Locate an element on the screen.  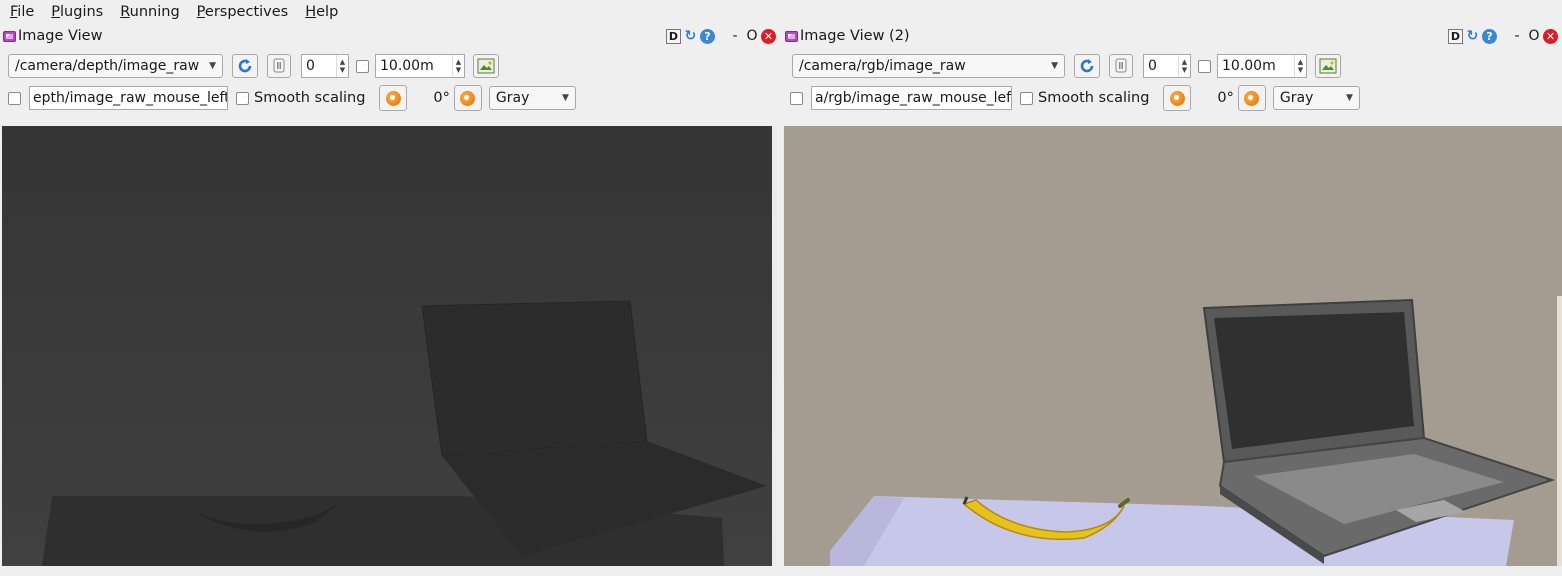
menu-plugins: Plugins is located at coordinates (75, 12).